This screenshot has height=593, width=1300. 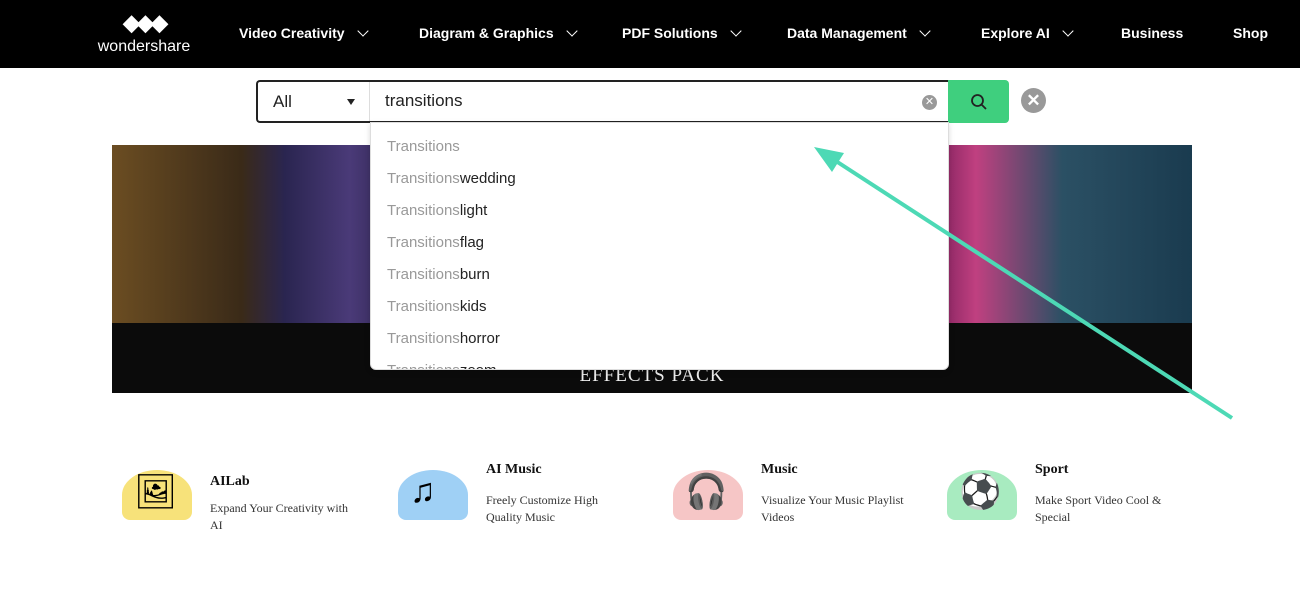 I want to click on annotation-arrow, so click(x=1024, y=283).